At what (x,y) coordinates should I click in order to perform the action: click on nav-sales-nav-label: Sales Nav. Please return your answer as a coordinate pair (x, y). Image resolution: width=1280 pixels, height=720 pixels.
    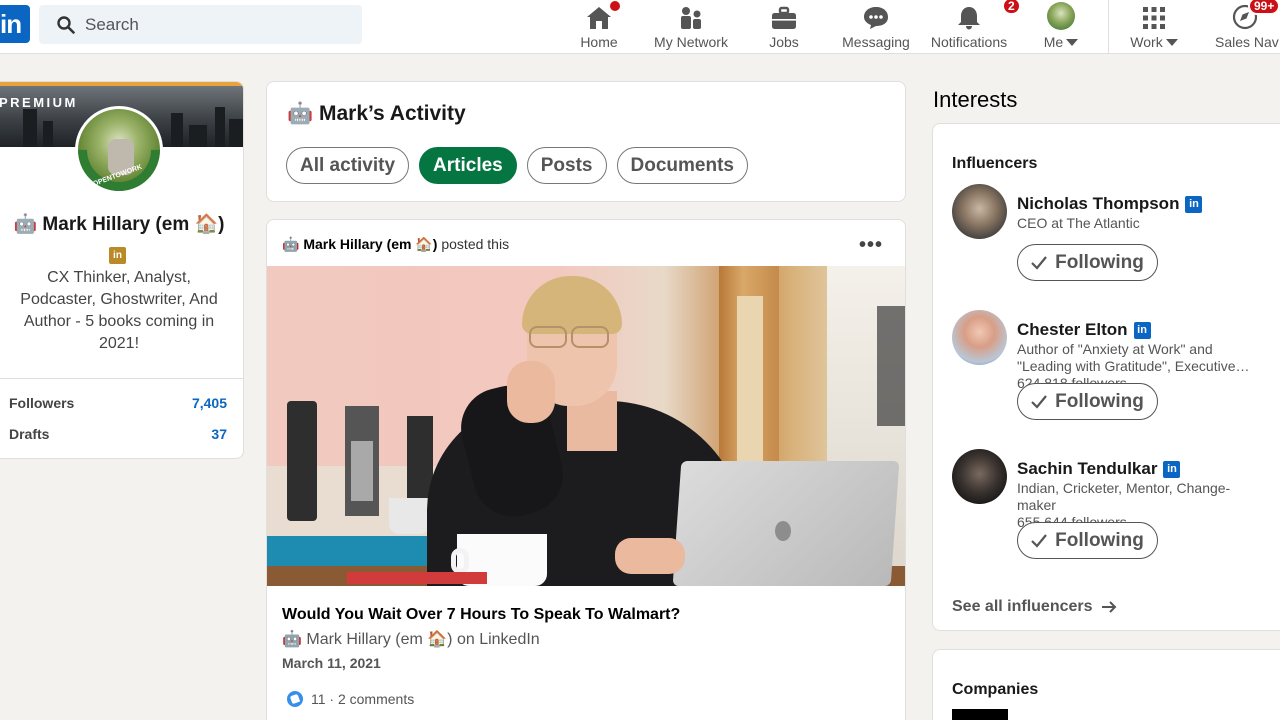
    Looking at the image, I should click on (1247, 42).